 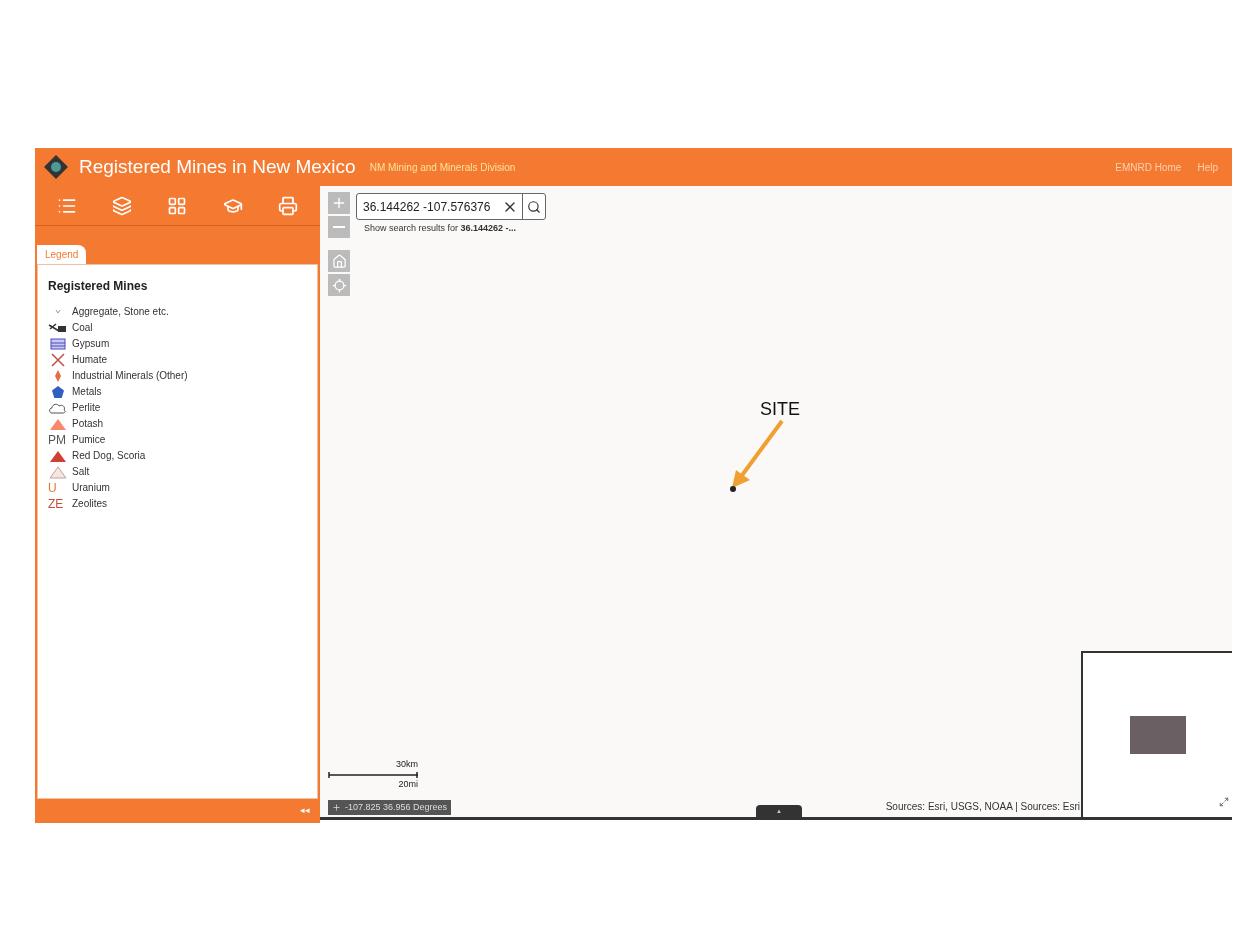 I want to click on plus-icon, so click(x=339, y=203).